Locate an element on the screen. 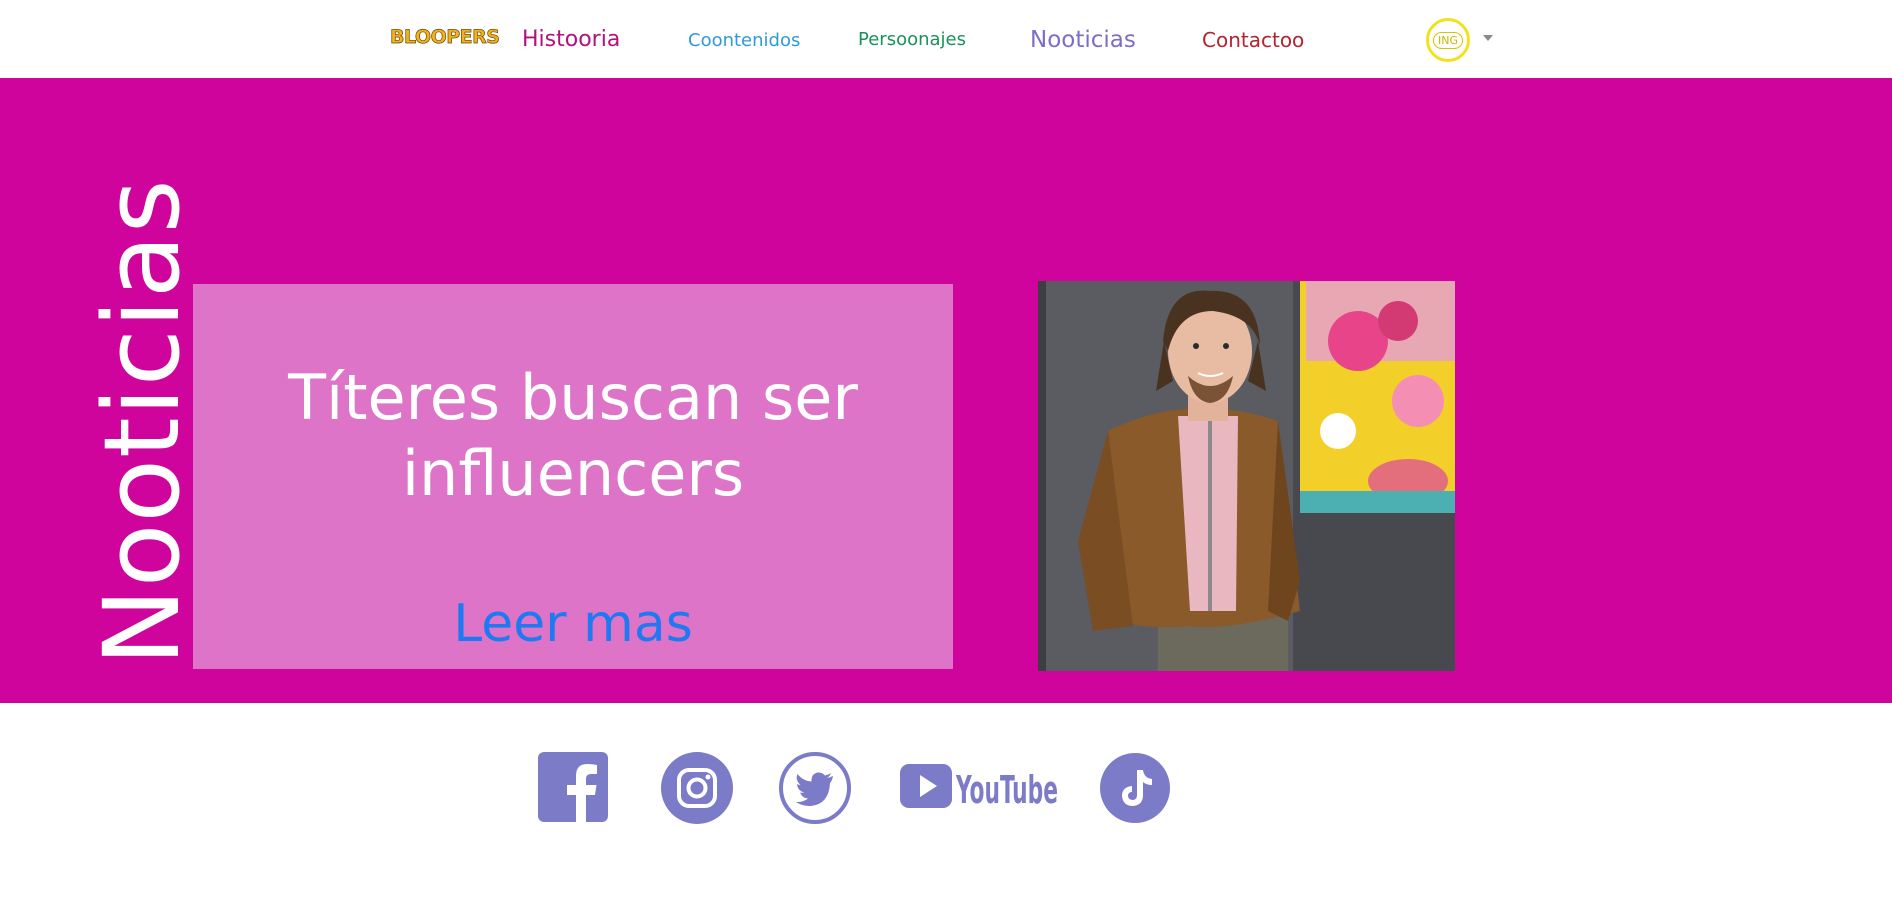 This screenshot has height=914, width=1892. news-headline: Títeres buscan ser influencers is located at coordinates (573, 435).